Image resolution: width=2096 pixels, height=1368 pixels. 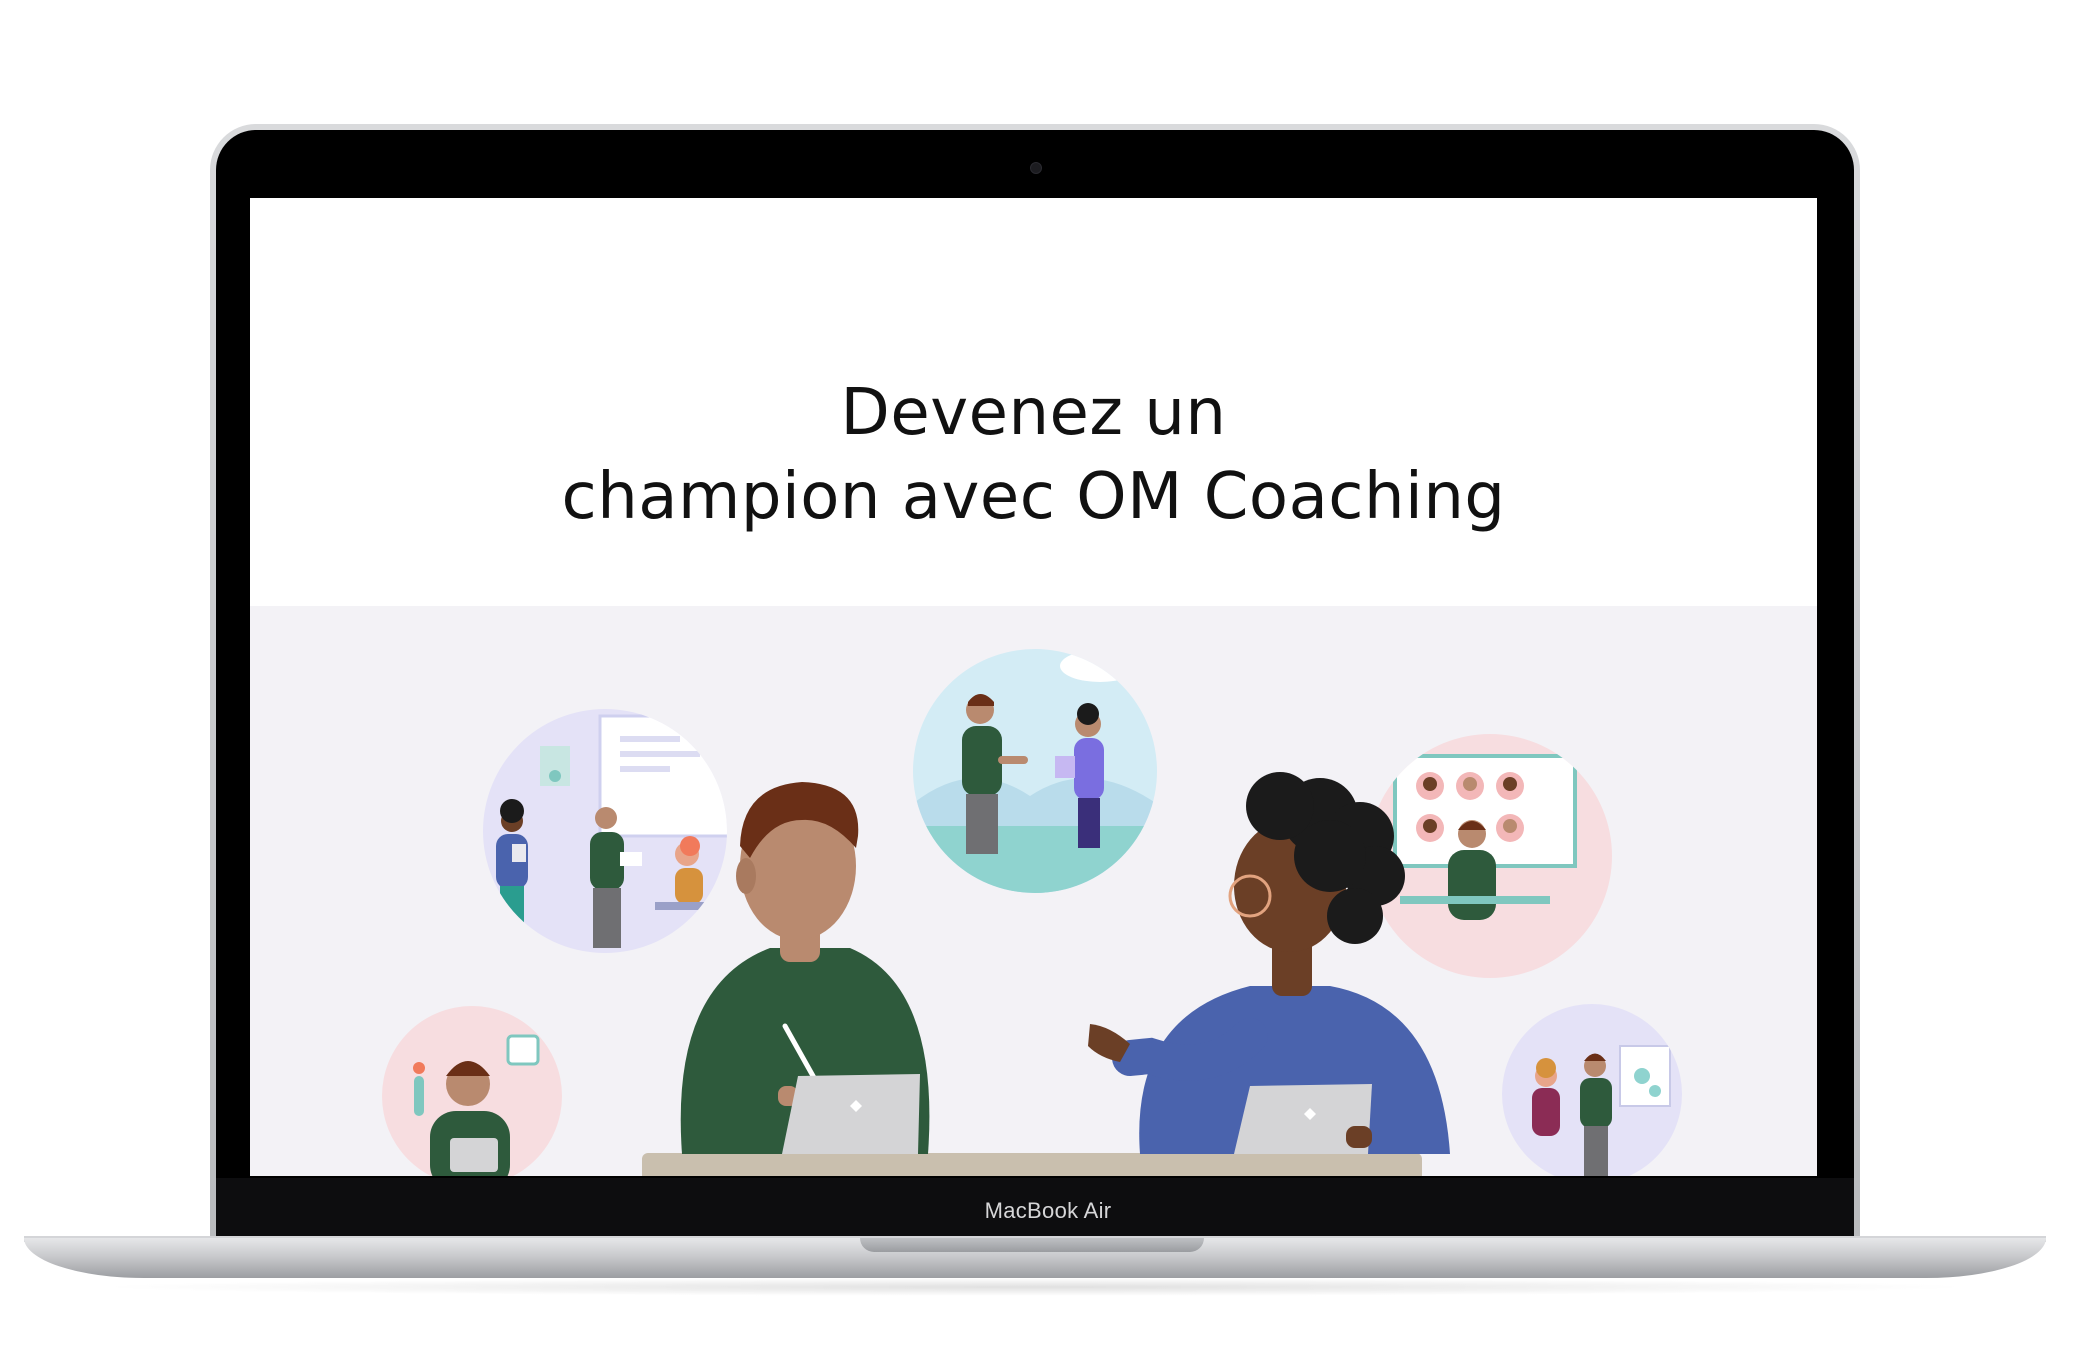 I want to click on page-title: Devenez un champion avec OM Coaching, so click(x=1033, y=455).